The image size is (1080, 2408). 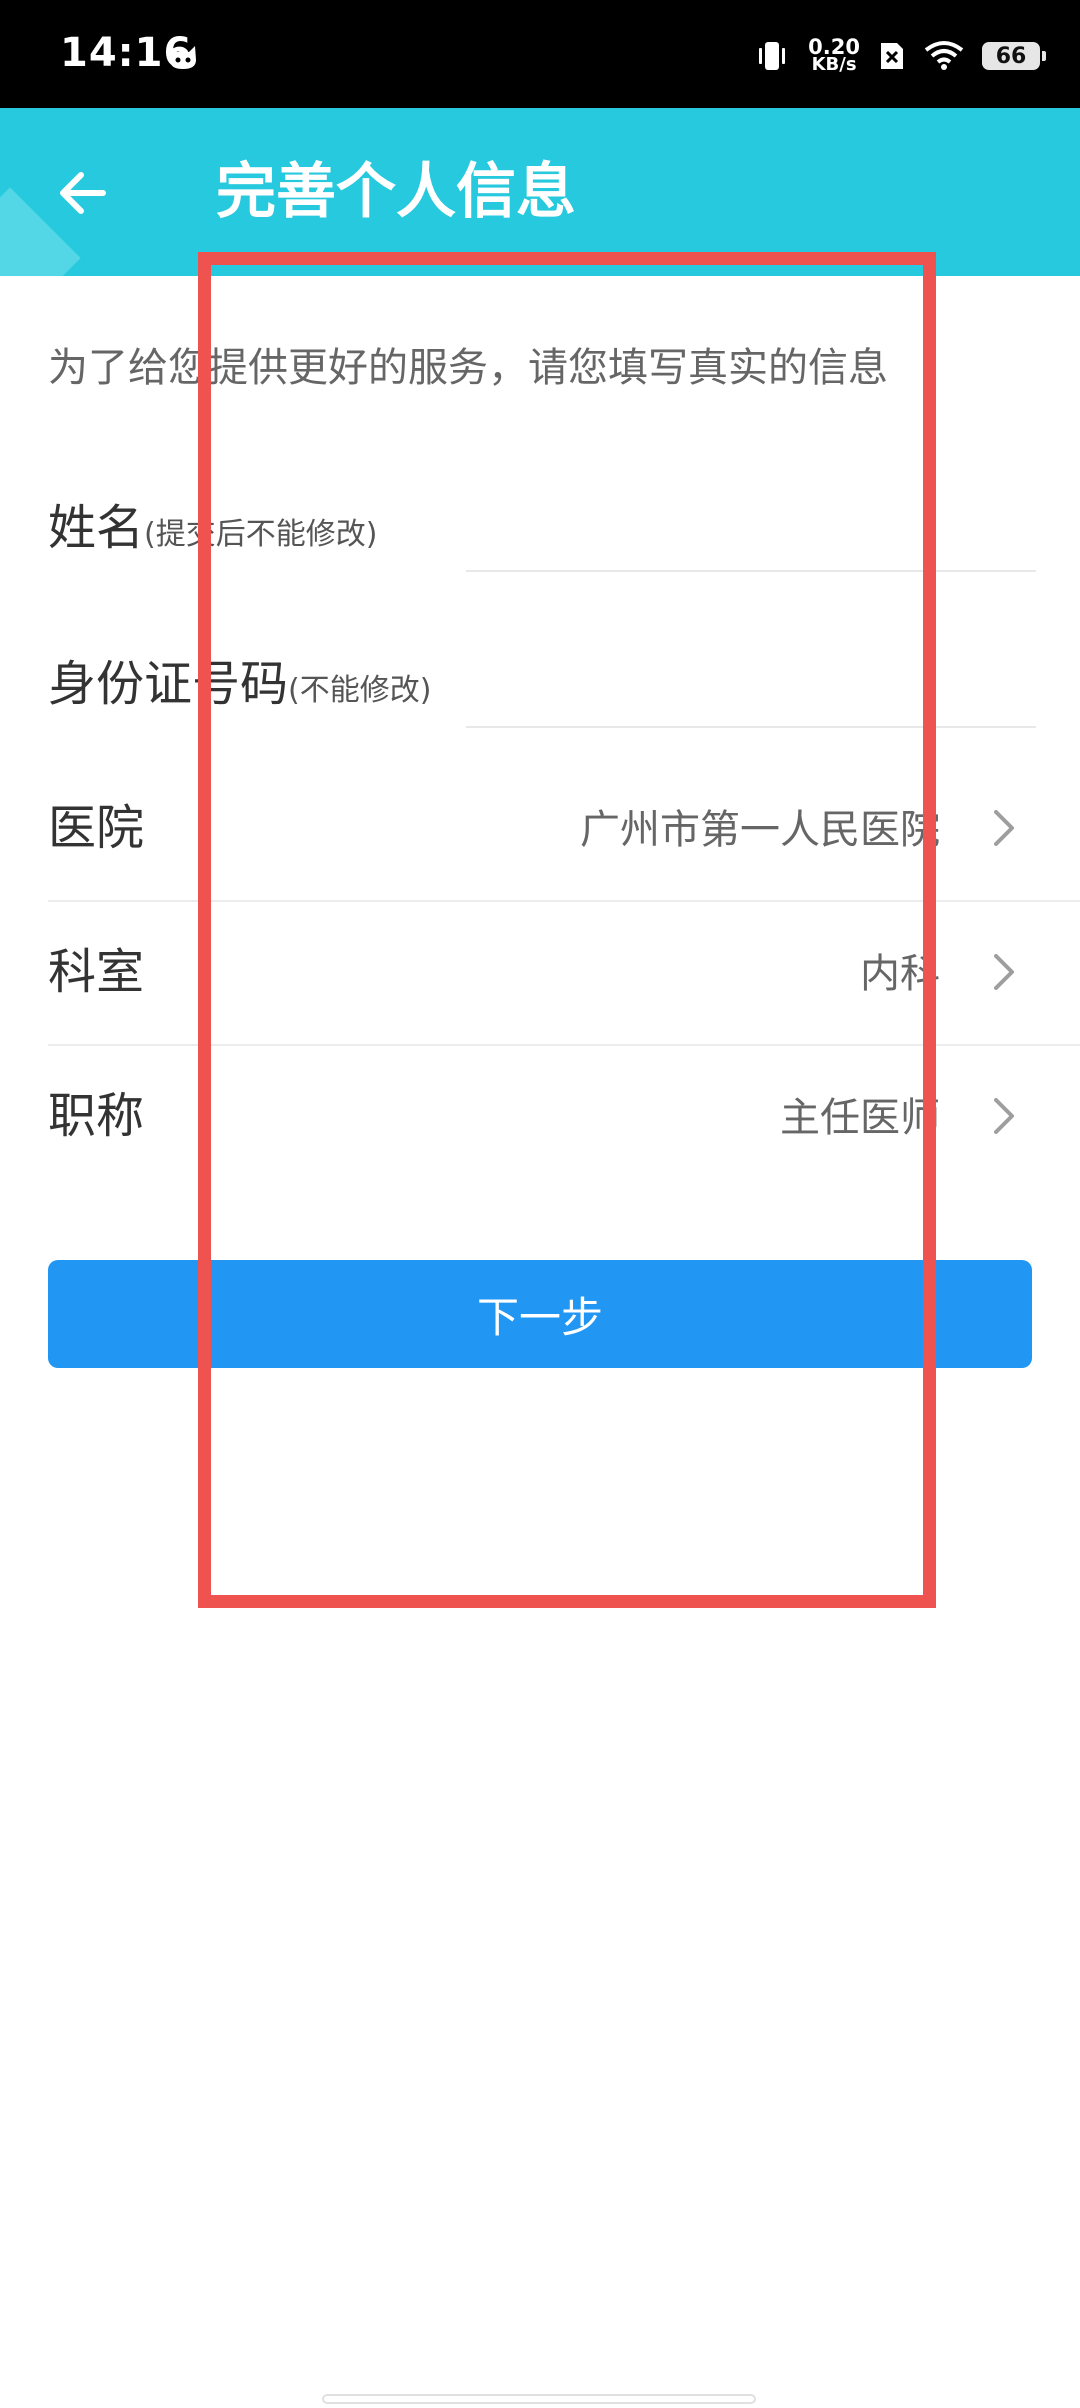 I want to click on department-selector: 科室 内科, so click(x=564, y=973).